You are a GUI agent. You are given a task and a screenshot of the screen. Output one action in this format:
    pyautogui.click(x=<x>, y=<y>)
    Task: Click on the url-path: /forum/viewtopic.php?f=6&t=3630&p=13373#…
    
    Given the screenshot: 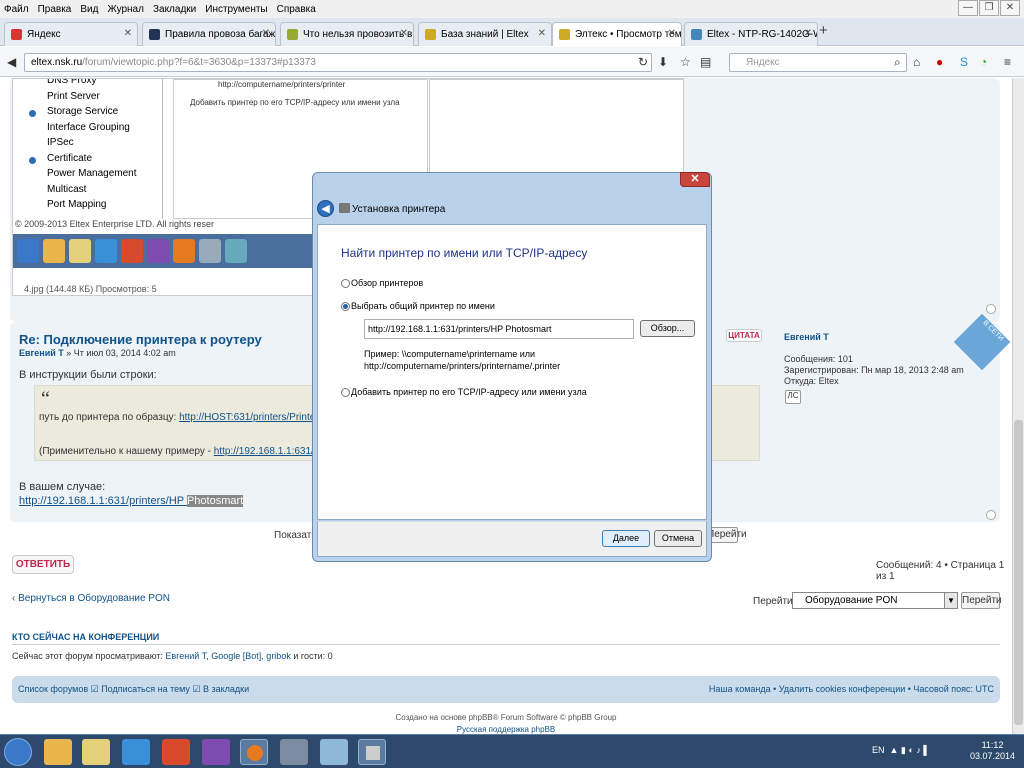 What is the action you would take?
    pyautogui.click(x=199, y=62)
    